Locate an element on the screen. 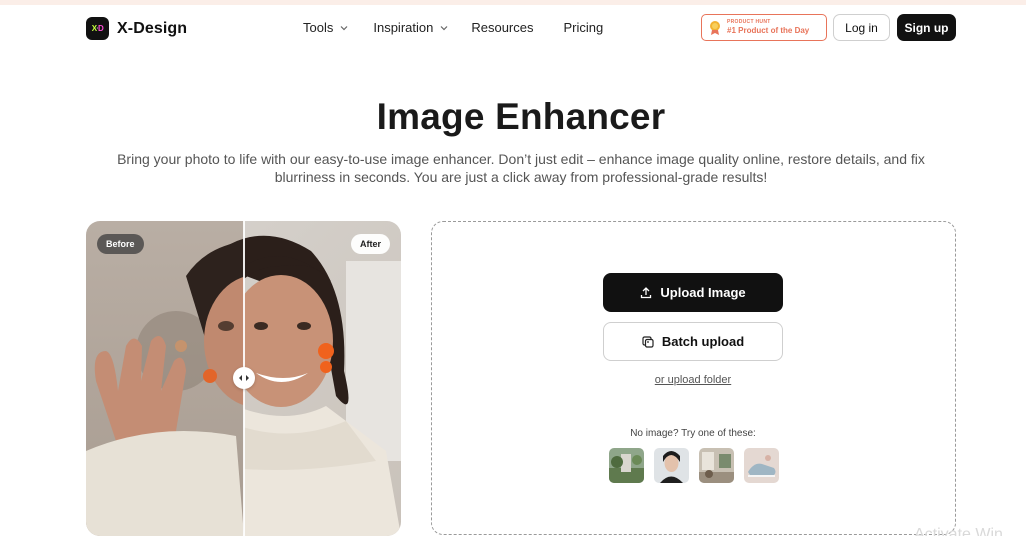 This screenshot has width=1026, height=536. brand-name: X-Design is located at coordinates (152, 28).